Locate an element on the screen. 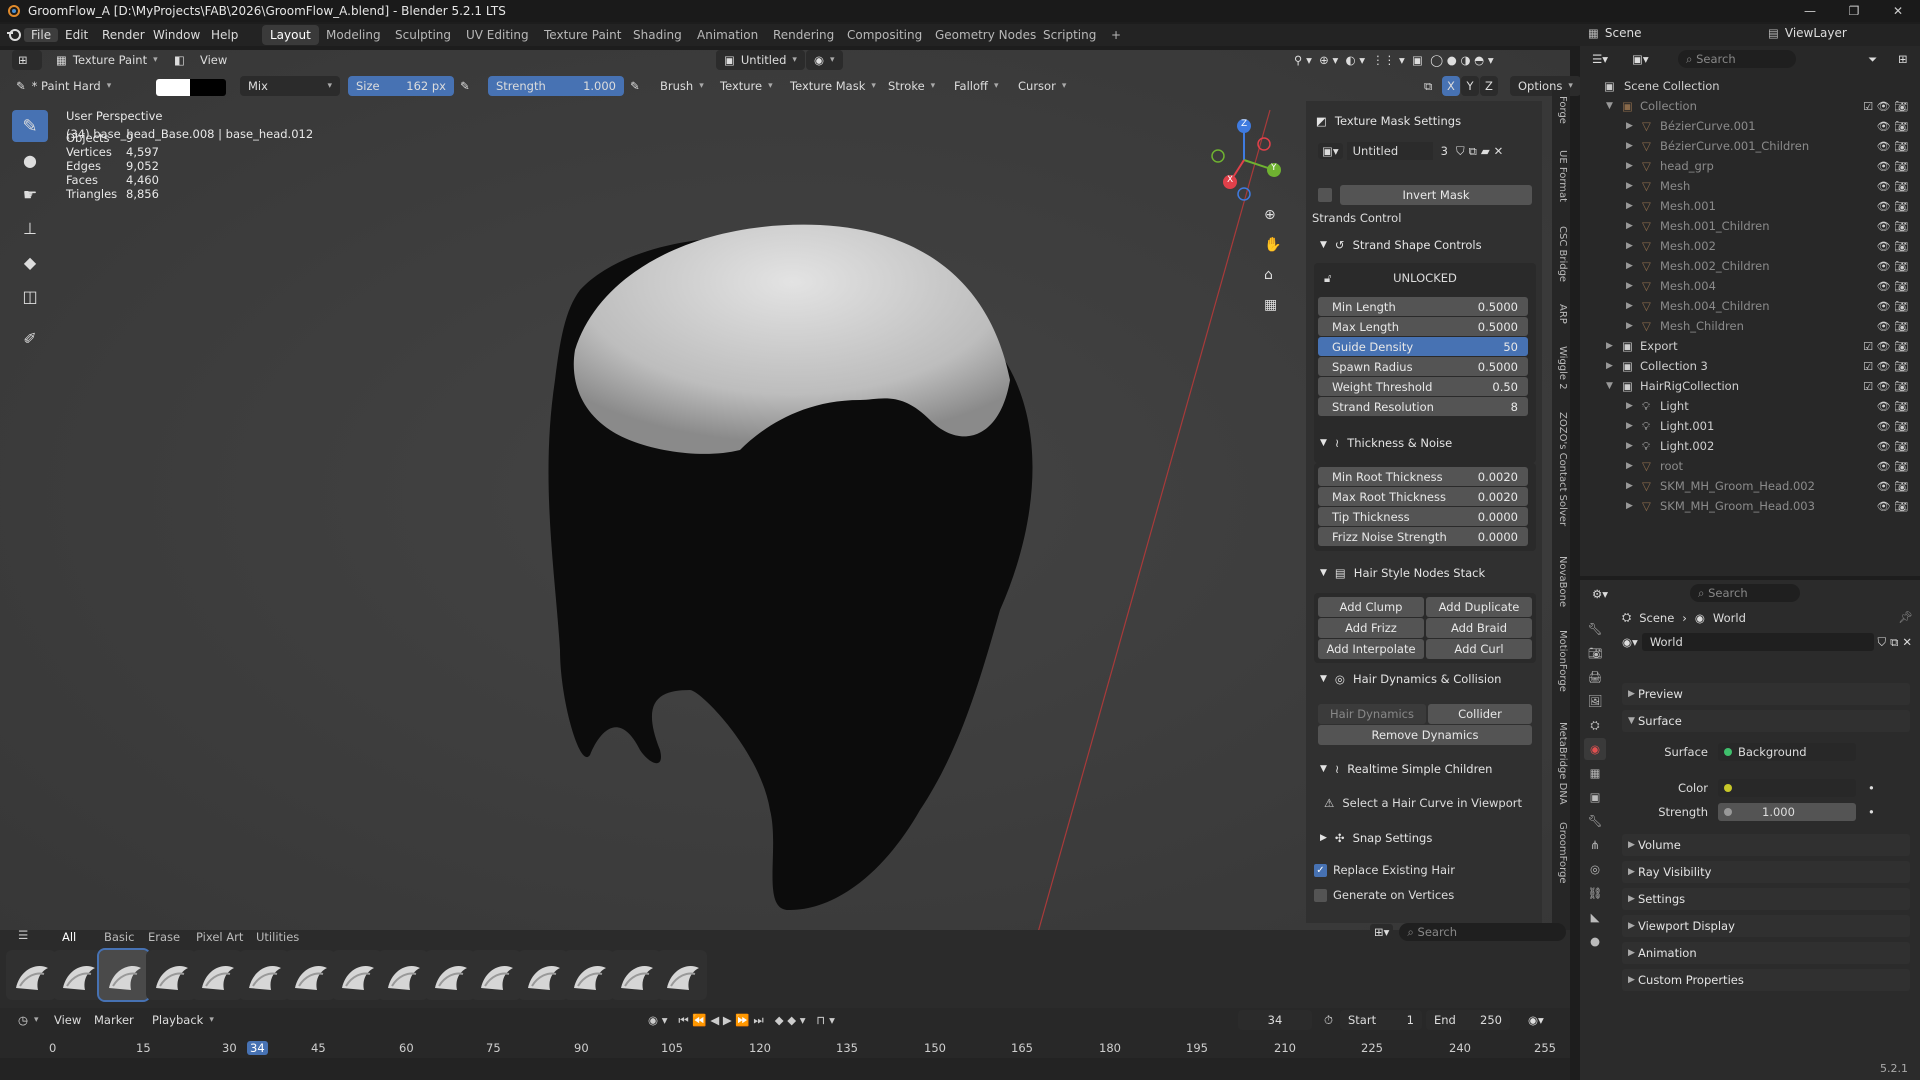 The width and height of the screenshot is (1920, 1080). outliner-row: ▶ ▽ Mesh.001 👁︎ 📷︎ is located at coordinates (1752, 206).